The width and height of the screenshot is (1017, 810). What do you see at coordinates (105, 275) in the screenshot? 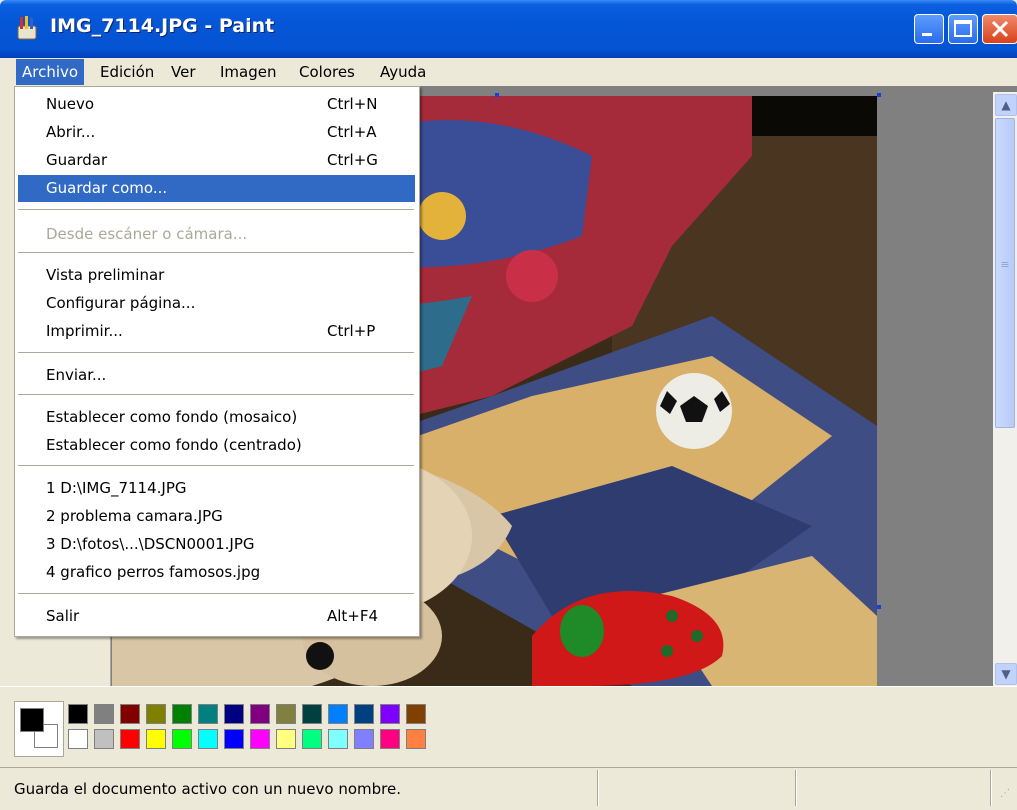
I see `menu-item-label: Vista preliminar` at bounding box center [105, 275].